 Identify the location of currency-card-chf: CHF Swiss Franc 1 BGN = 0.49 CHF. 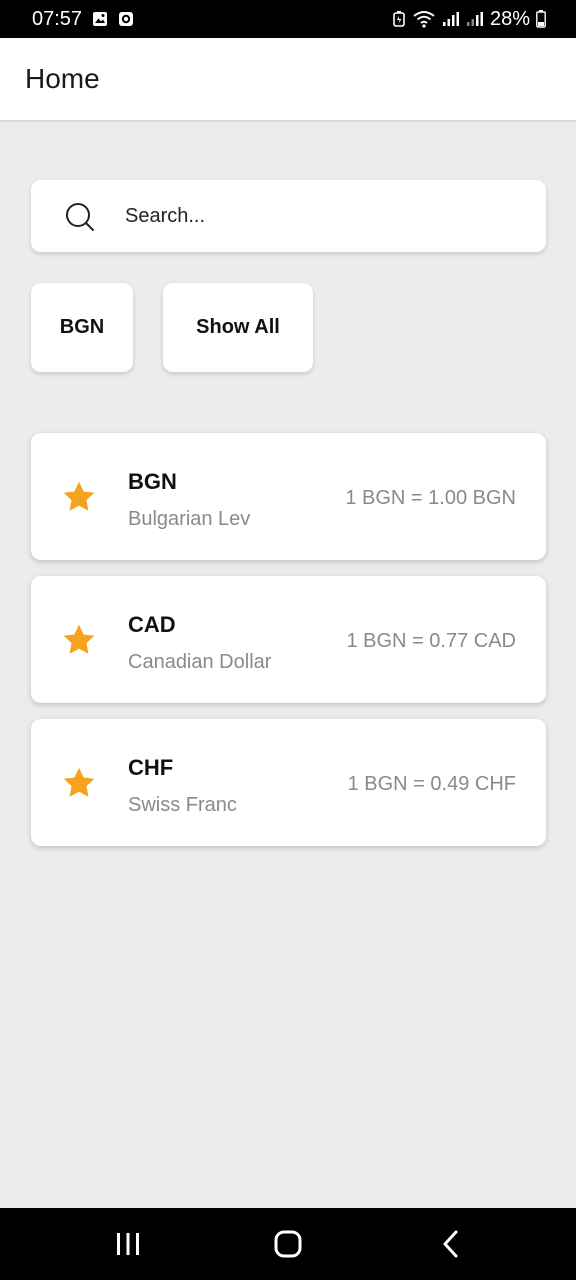
(288, 782).